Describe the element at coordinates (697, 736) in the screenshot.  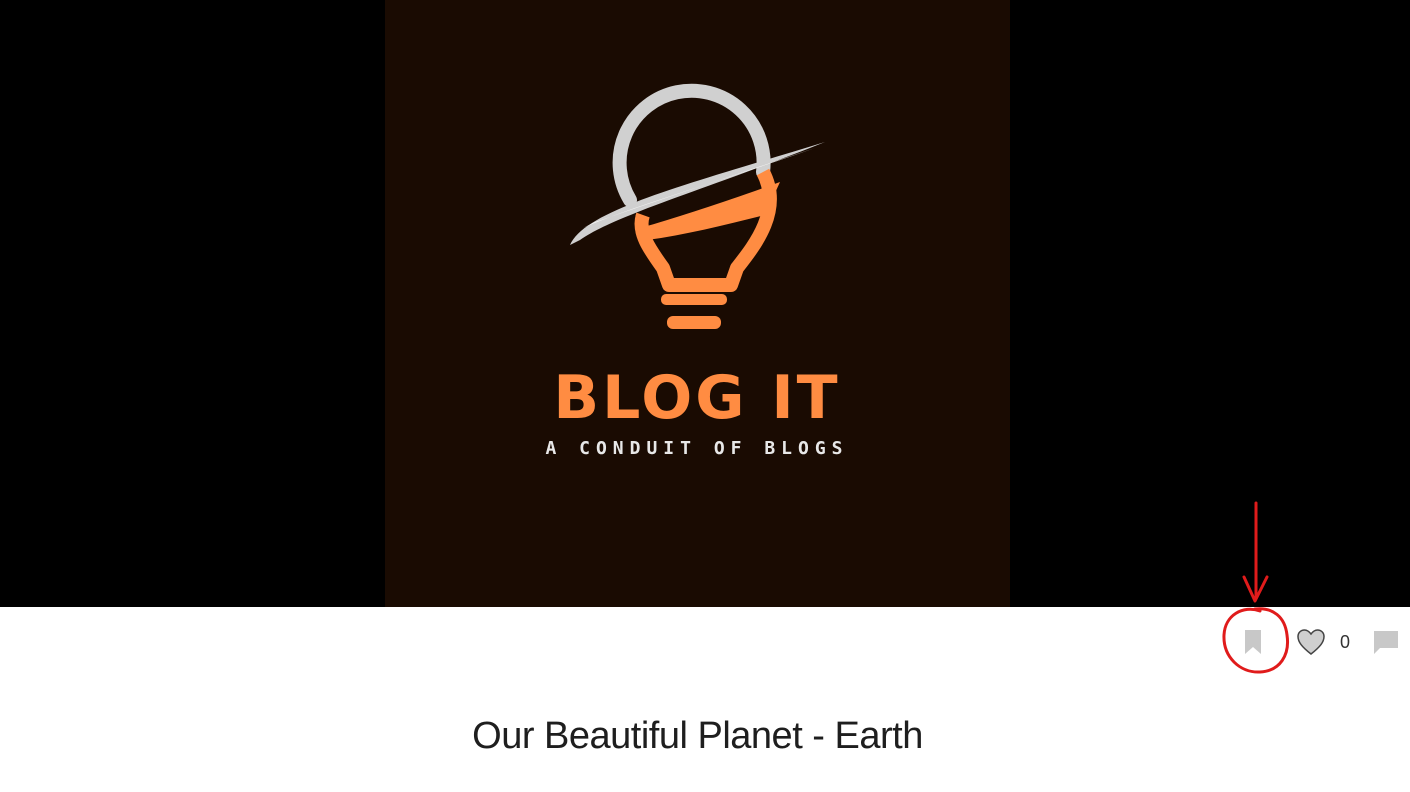
I see `post-title: Our Beautiful Planet - Earth` at that location.